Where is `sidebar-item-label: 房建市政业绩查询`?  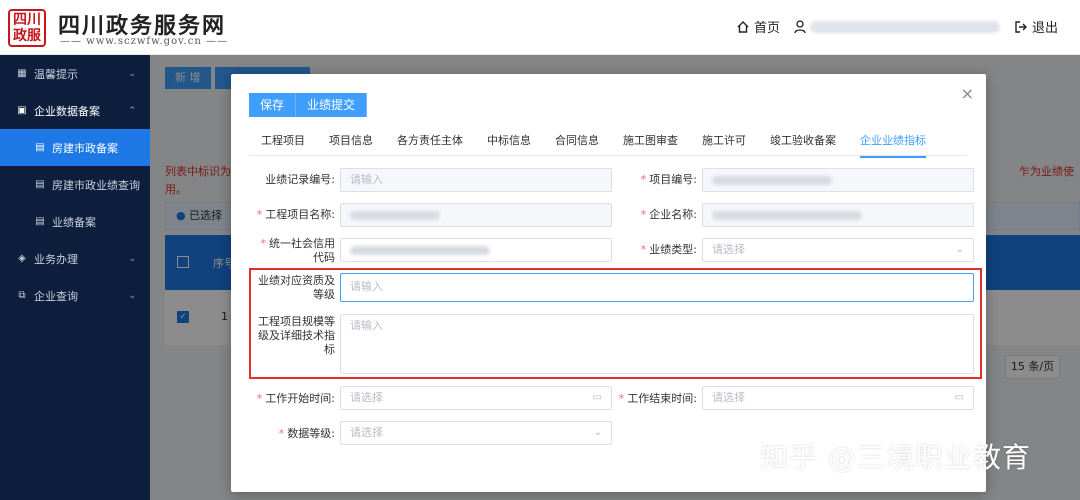 sidebar-item-label: 房建市政业绩查询 is located at coordinates (96, 185).